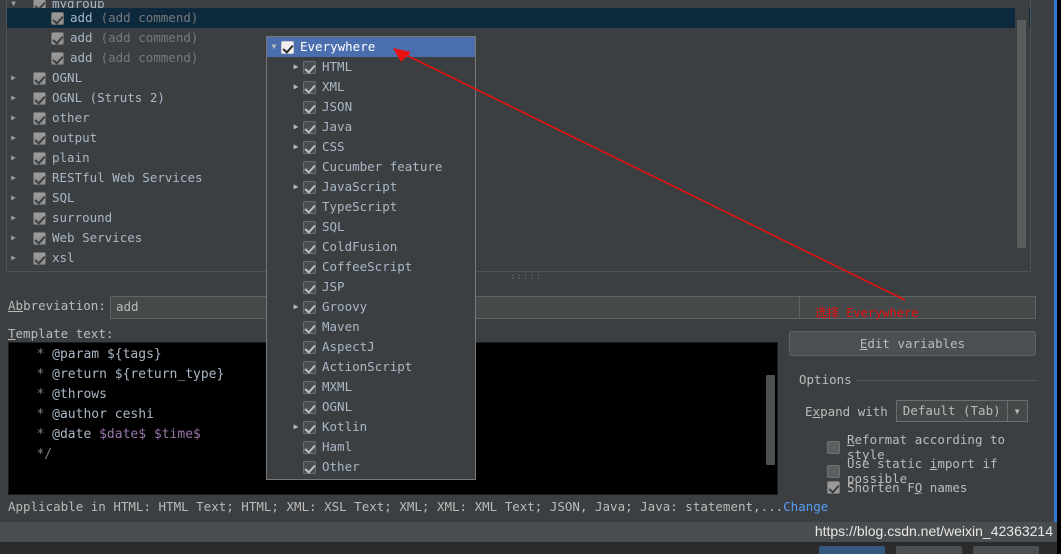 The image size is (1061, 554). Describe the element at coordinates (833, 487) in the screenshot. I see `shorten-fq-checkbox` at that location.